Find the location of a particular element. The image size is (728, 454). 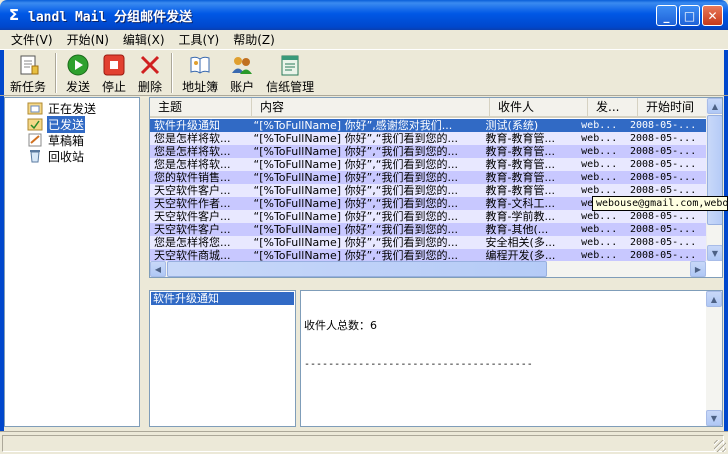

menu-tools: 工具(Y) is located at coordinates (199, 39).